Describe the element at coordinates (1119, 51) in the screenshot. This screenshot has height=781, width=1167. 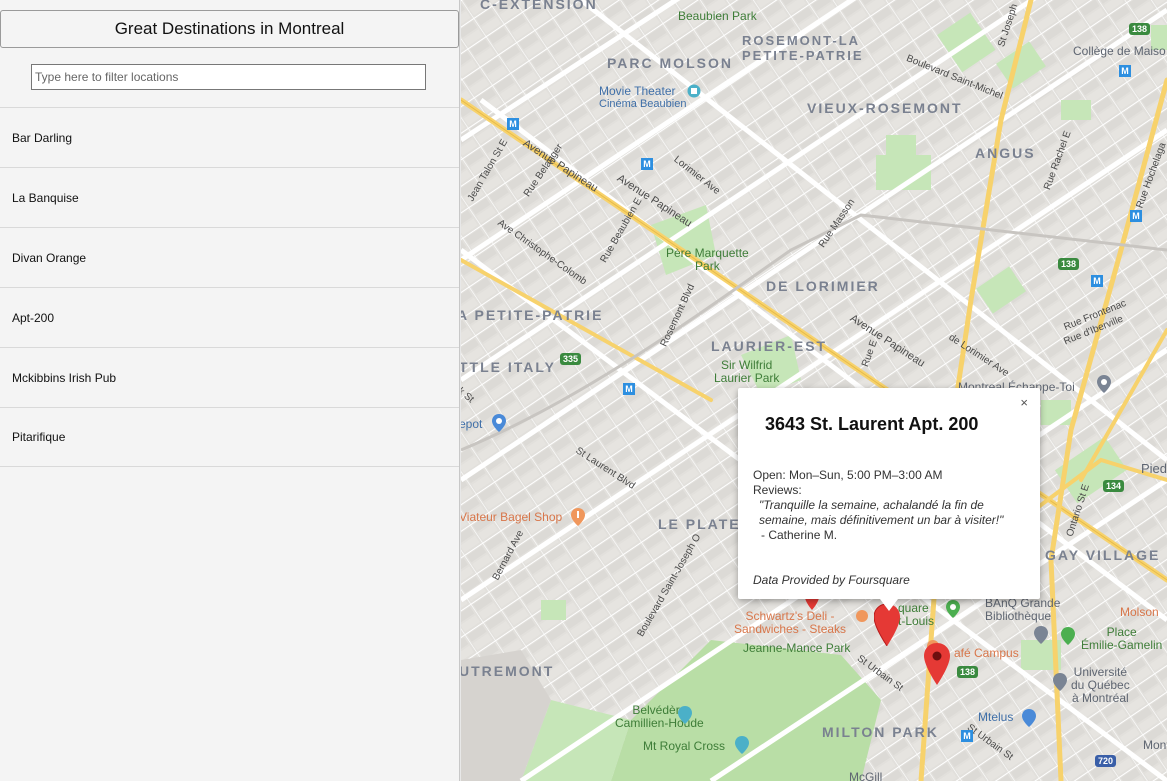
I see `place-college: Collège de Maiso` at that location.